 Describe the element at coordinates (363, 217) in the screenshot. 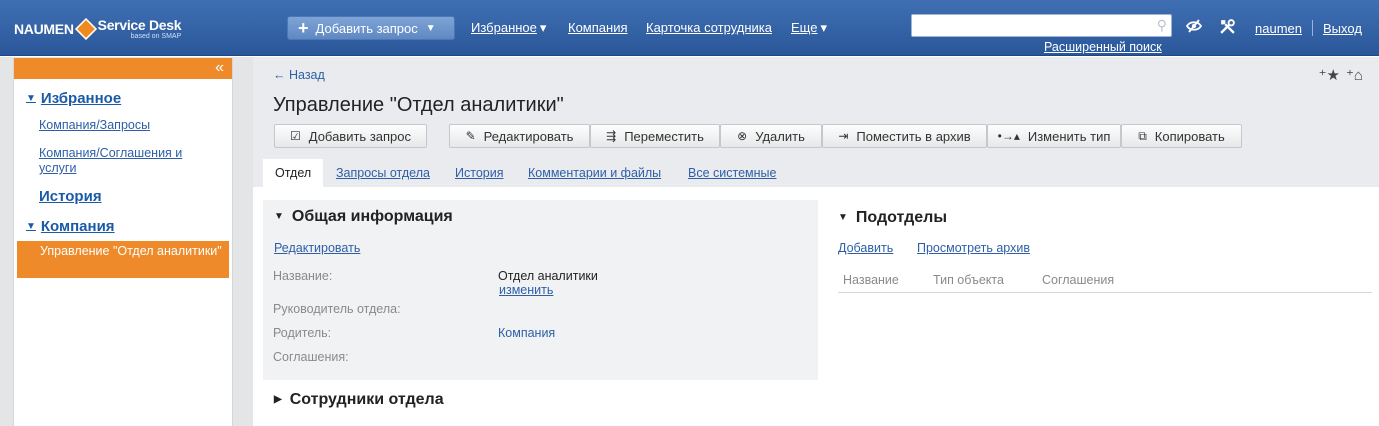

I see `general-info-title: ▼ Общая информация` at that location.